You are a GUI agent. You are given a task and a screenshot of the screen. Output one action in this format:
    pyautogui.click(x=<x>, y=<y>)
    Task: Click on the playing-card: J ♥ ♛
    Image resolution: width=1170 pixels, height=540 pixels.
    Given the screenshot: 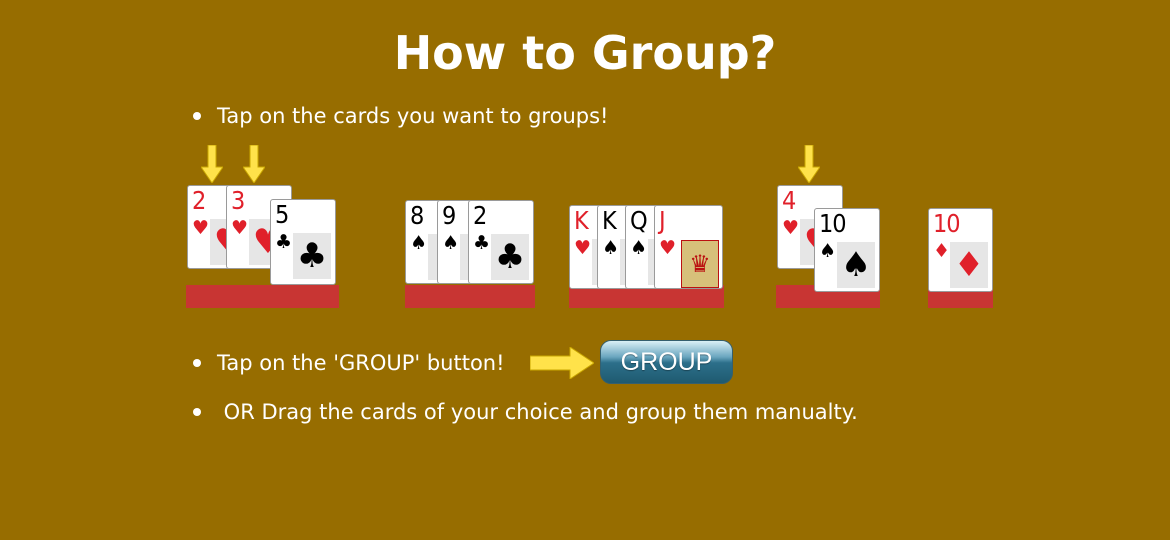 What is the action you would take?
    pyautogui.click(x=688, y=247)
    